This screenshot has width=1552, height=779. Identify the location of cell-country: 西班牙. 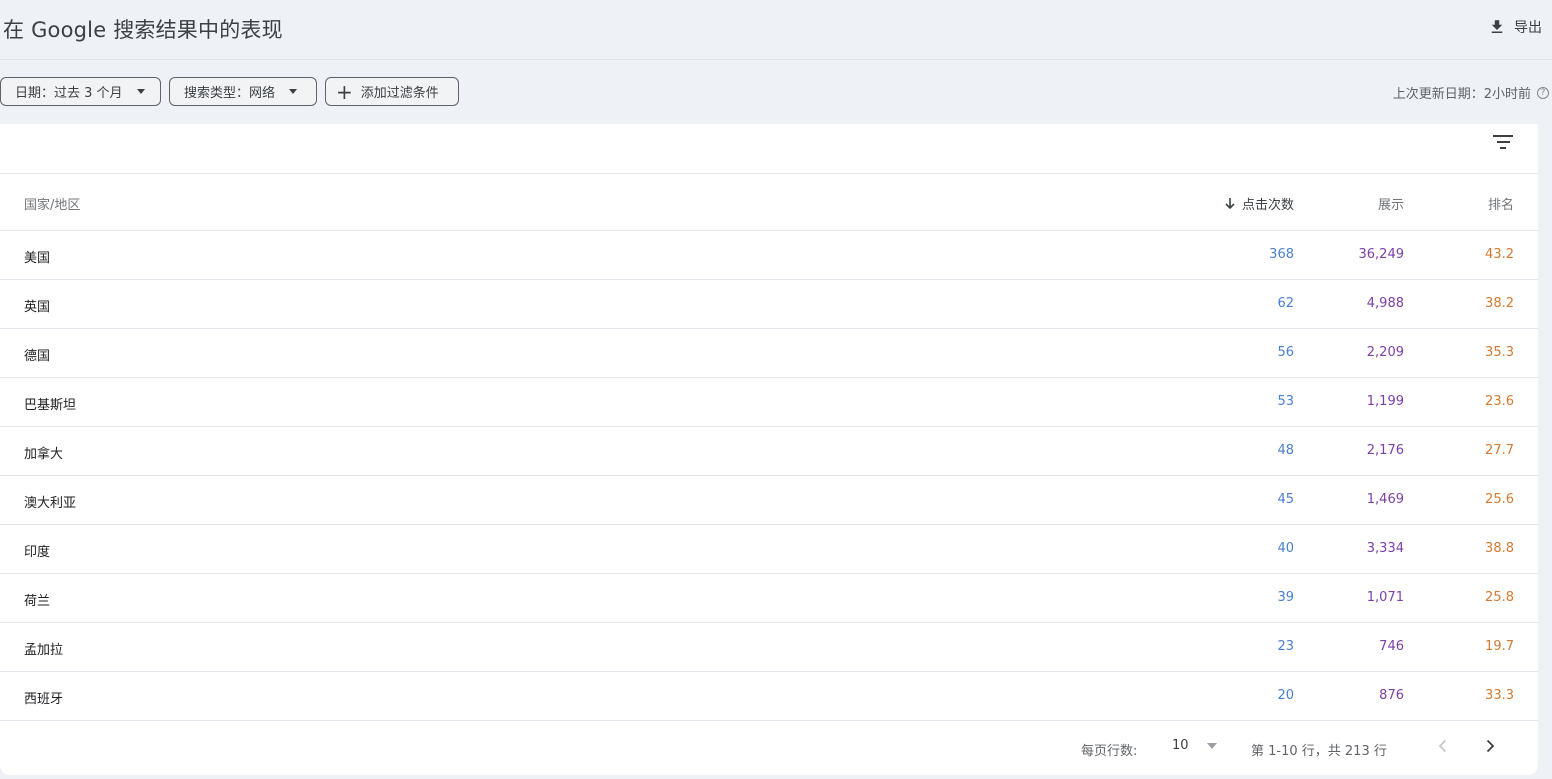
(44, 699).